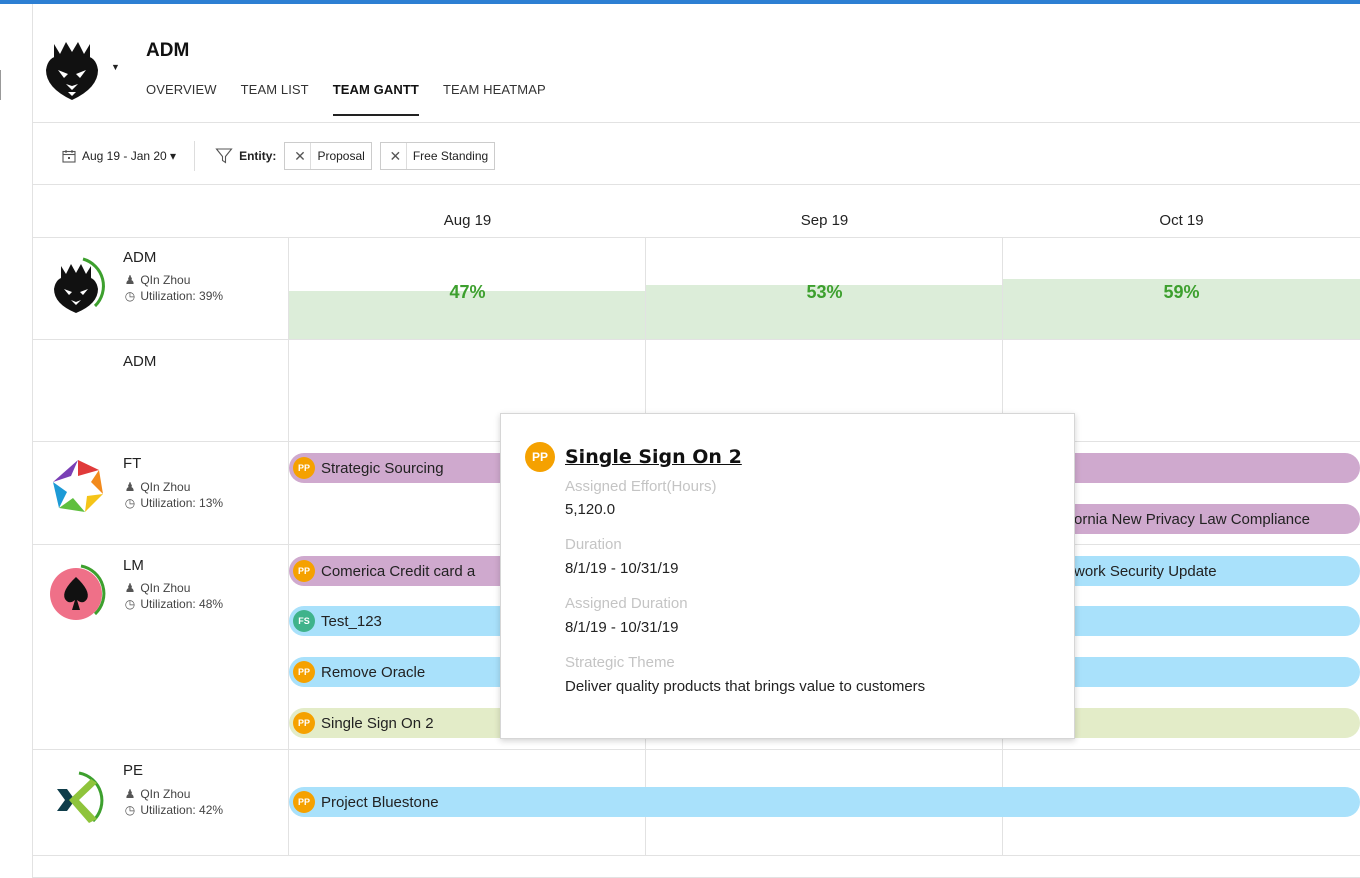 The height and width of the screenshot is (878, 1360). Describe the element at coordinates (115, 67) in the screenshot. I see `logo-dropdown-caret-icon: ▼` at that location.